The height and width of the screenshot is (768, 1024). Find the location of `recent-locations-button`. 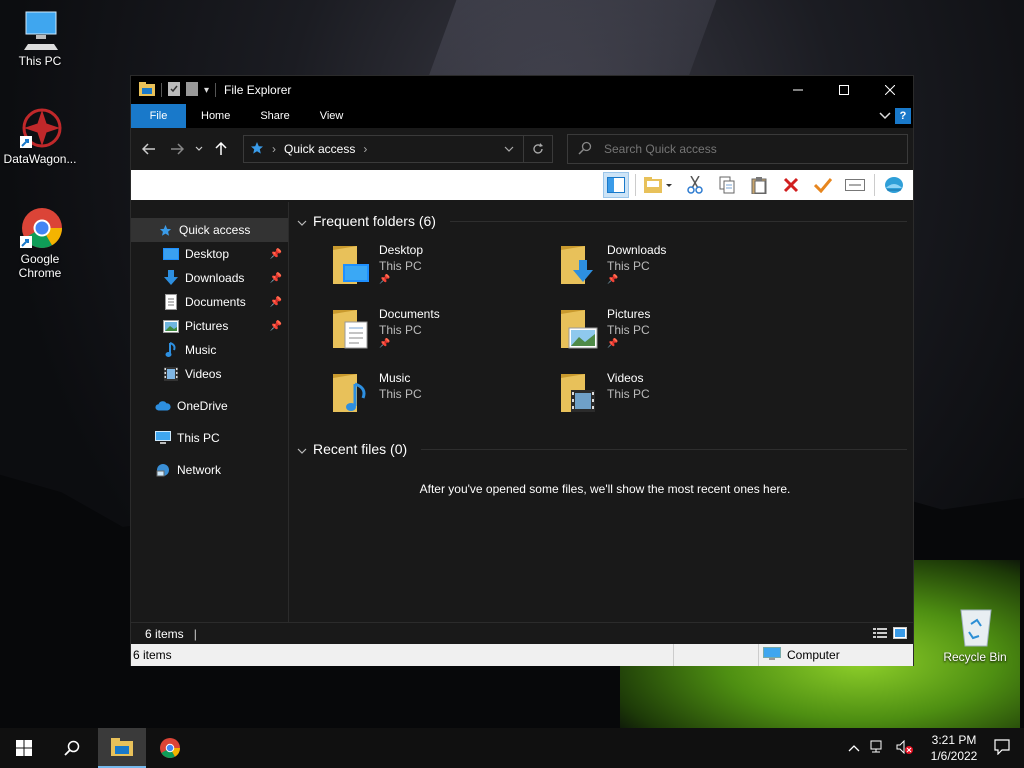

recent-locations-button is located at coordinates (199, 149).